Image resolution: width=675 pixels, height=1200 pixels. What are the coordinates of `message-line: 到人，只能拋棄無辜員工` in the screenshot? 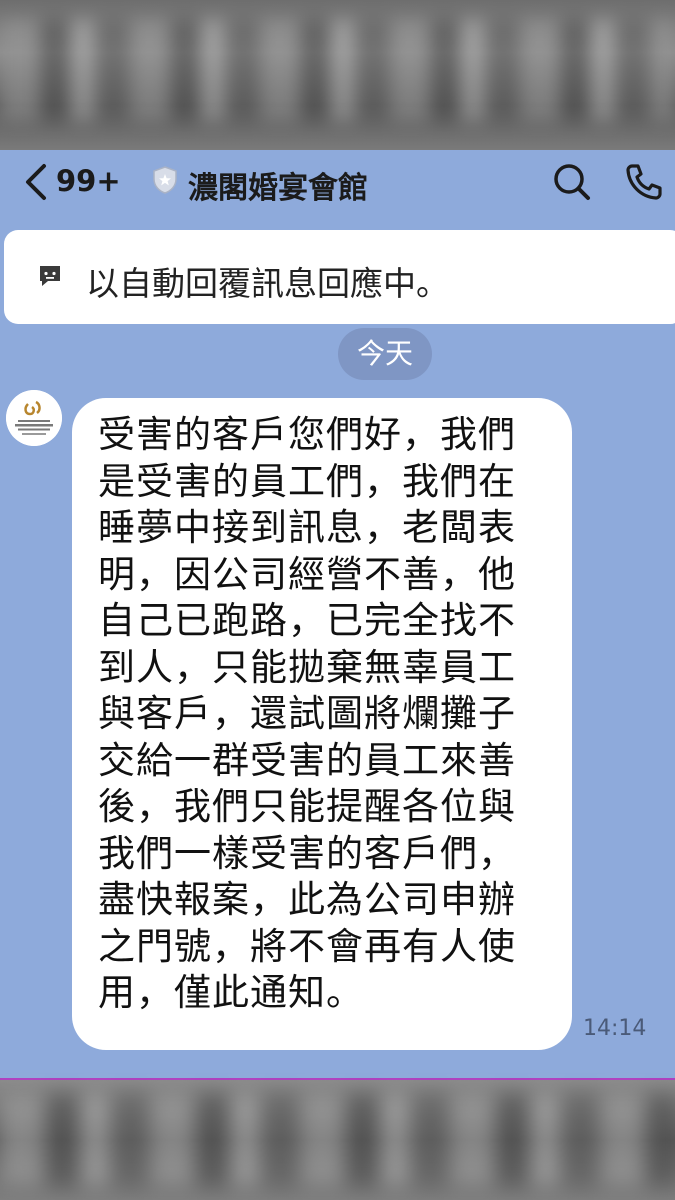 It's located at (307, 667).